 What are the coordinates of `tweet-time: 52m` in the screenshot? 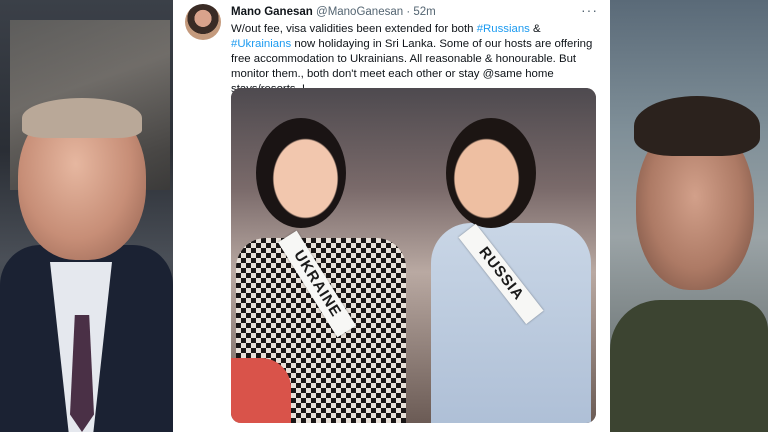 It's located at (424, 12).